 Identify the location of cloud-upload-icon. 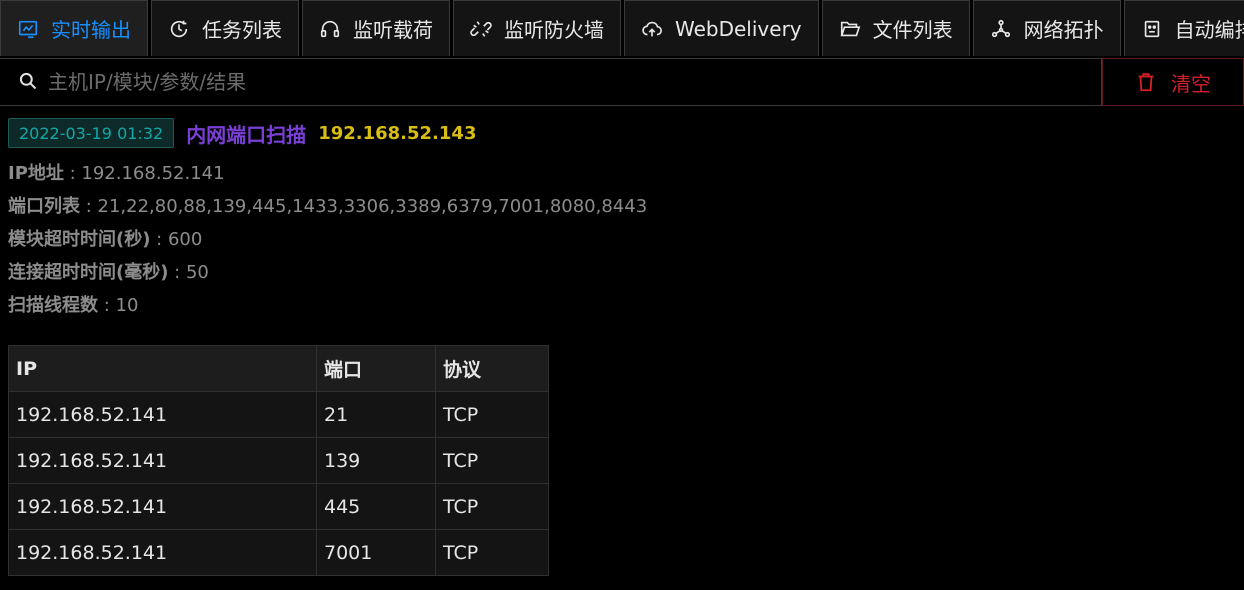
(652, 29).